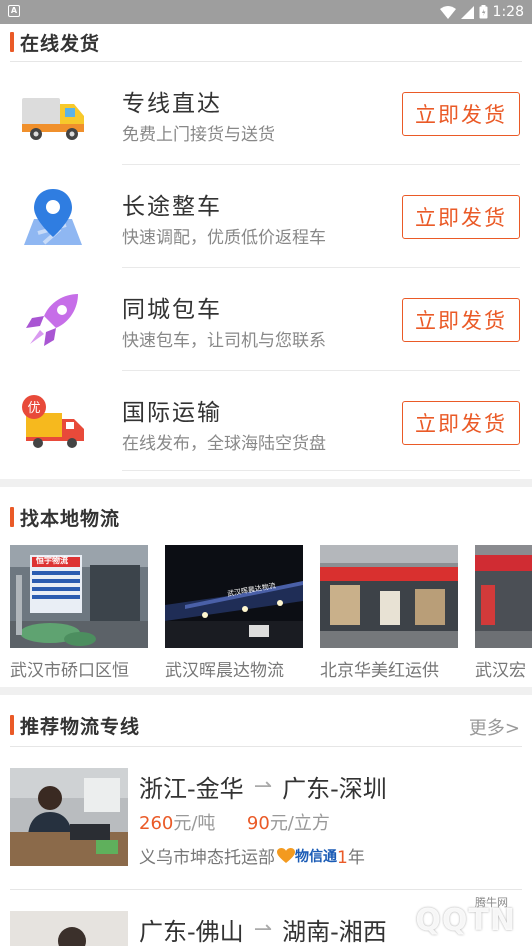  Describe the element at coordinates (79, 596) in the screenshot. I see `warehouse-photo: 恒宇物流` at that location.